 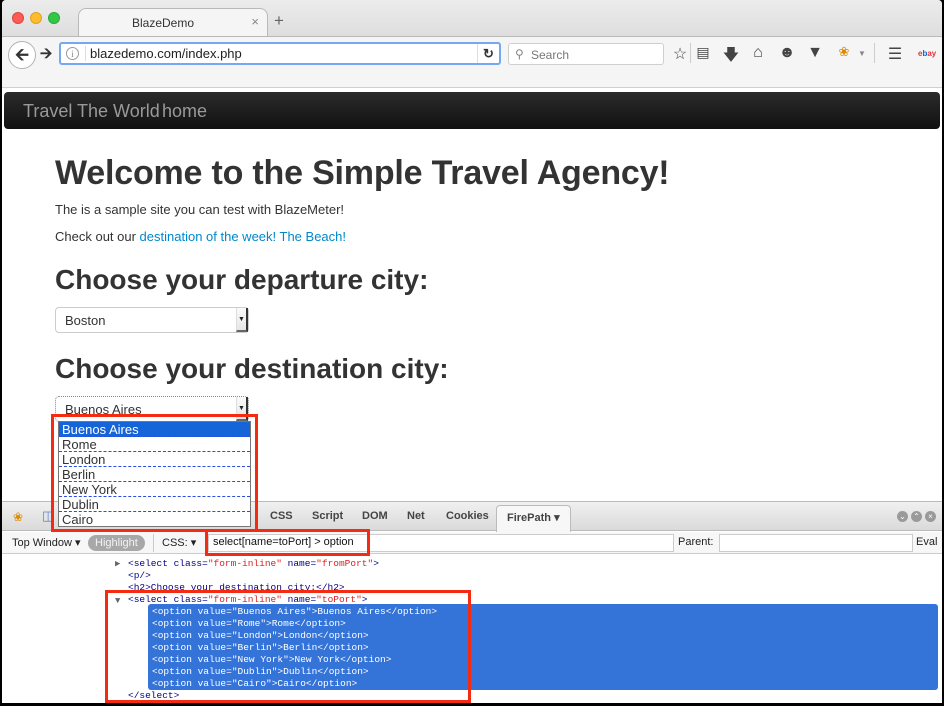 What do you see at coordinates (472, 18) in the screenshot?
I see `title-bar: BlazeDemo × +` at bounding box center [472, 18].